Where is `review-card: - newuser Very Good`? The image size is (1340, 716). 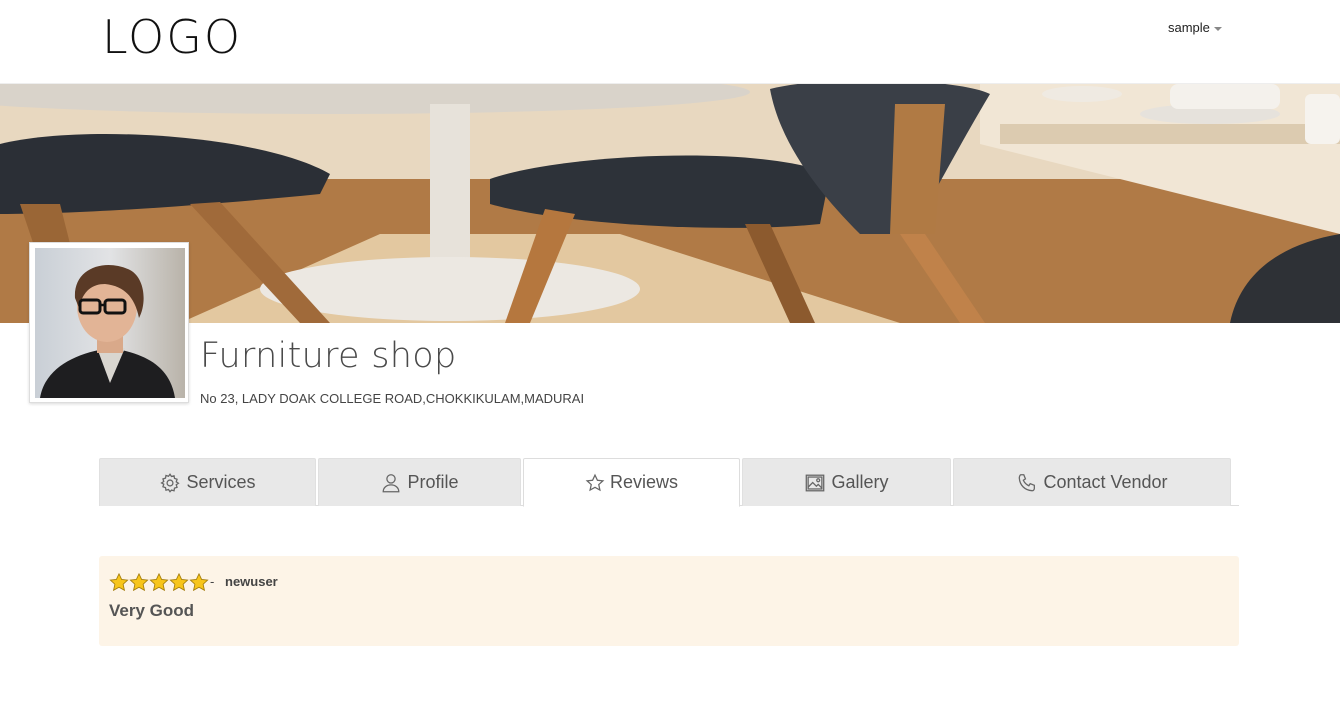
review-card: - newuser Very Good is located at coordinates (669, 601).